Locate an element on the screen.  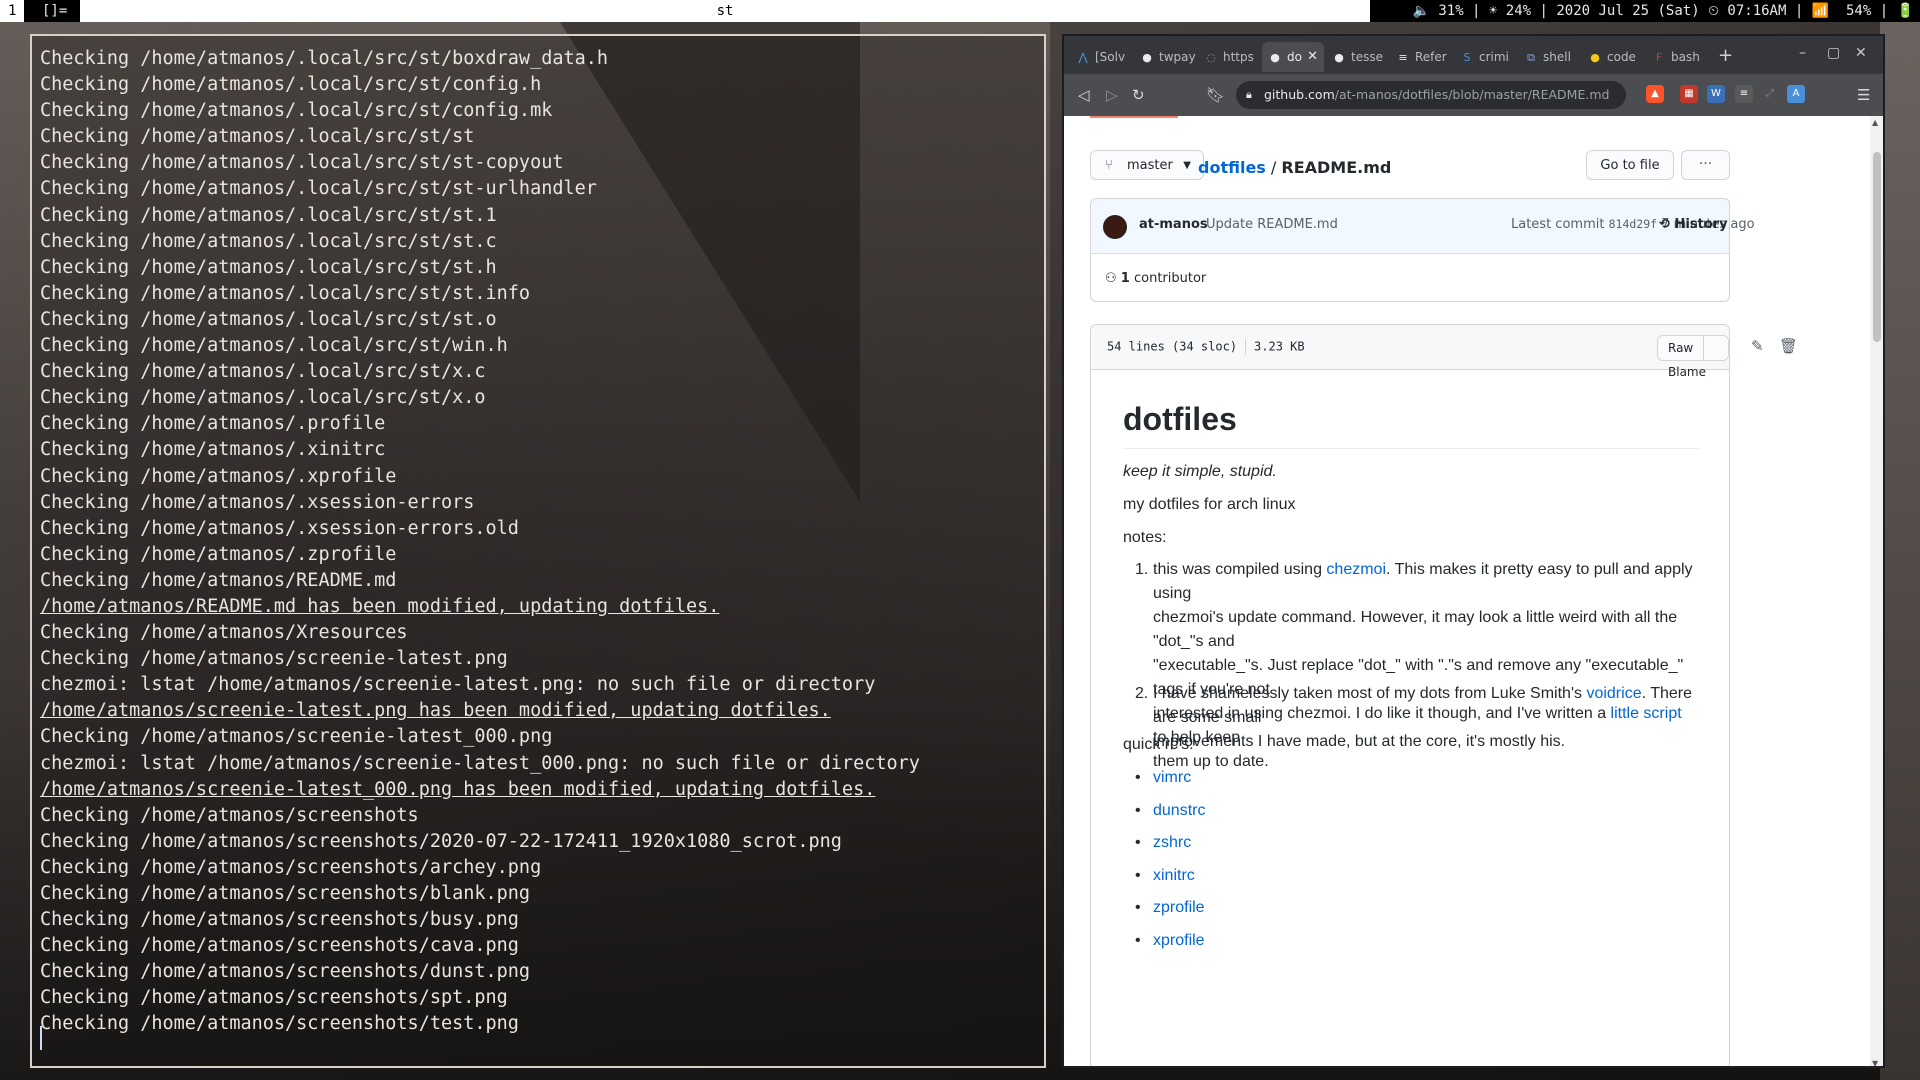
tab-label: Refer is located at coordinates (1431, 57).